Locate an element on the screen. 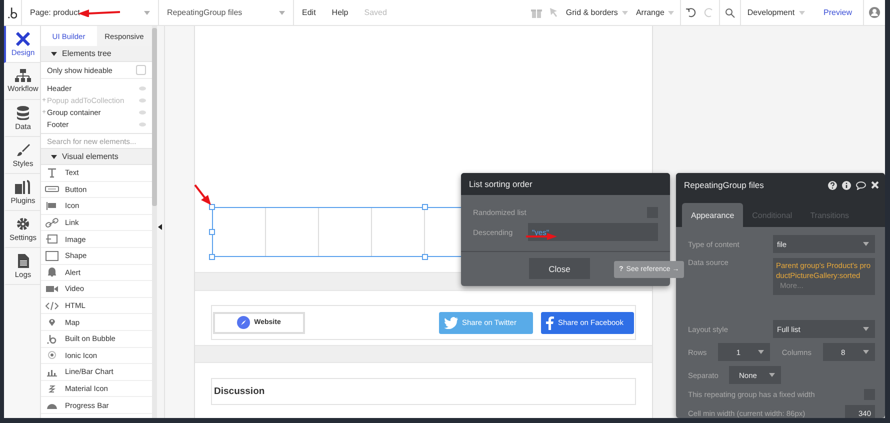 The image size is (890, 423). menu-item: Edit is located at coordinates (309, 12).